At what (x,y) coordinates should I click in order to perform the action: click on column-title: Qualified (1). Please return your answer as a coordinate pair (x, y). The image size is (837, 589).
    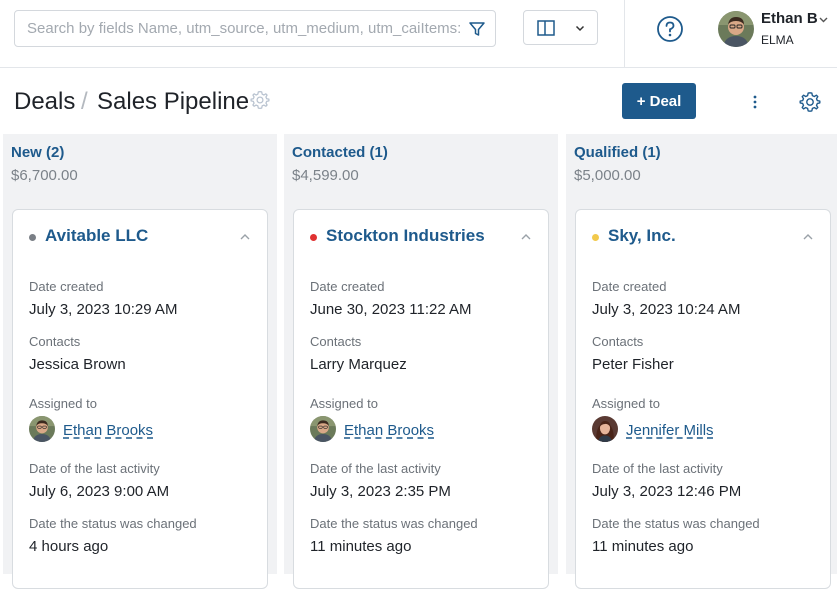
    Looking at the image, I should click on (617, 152).